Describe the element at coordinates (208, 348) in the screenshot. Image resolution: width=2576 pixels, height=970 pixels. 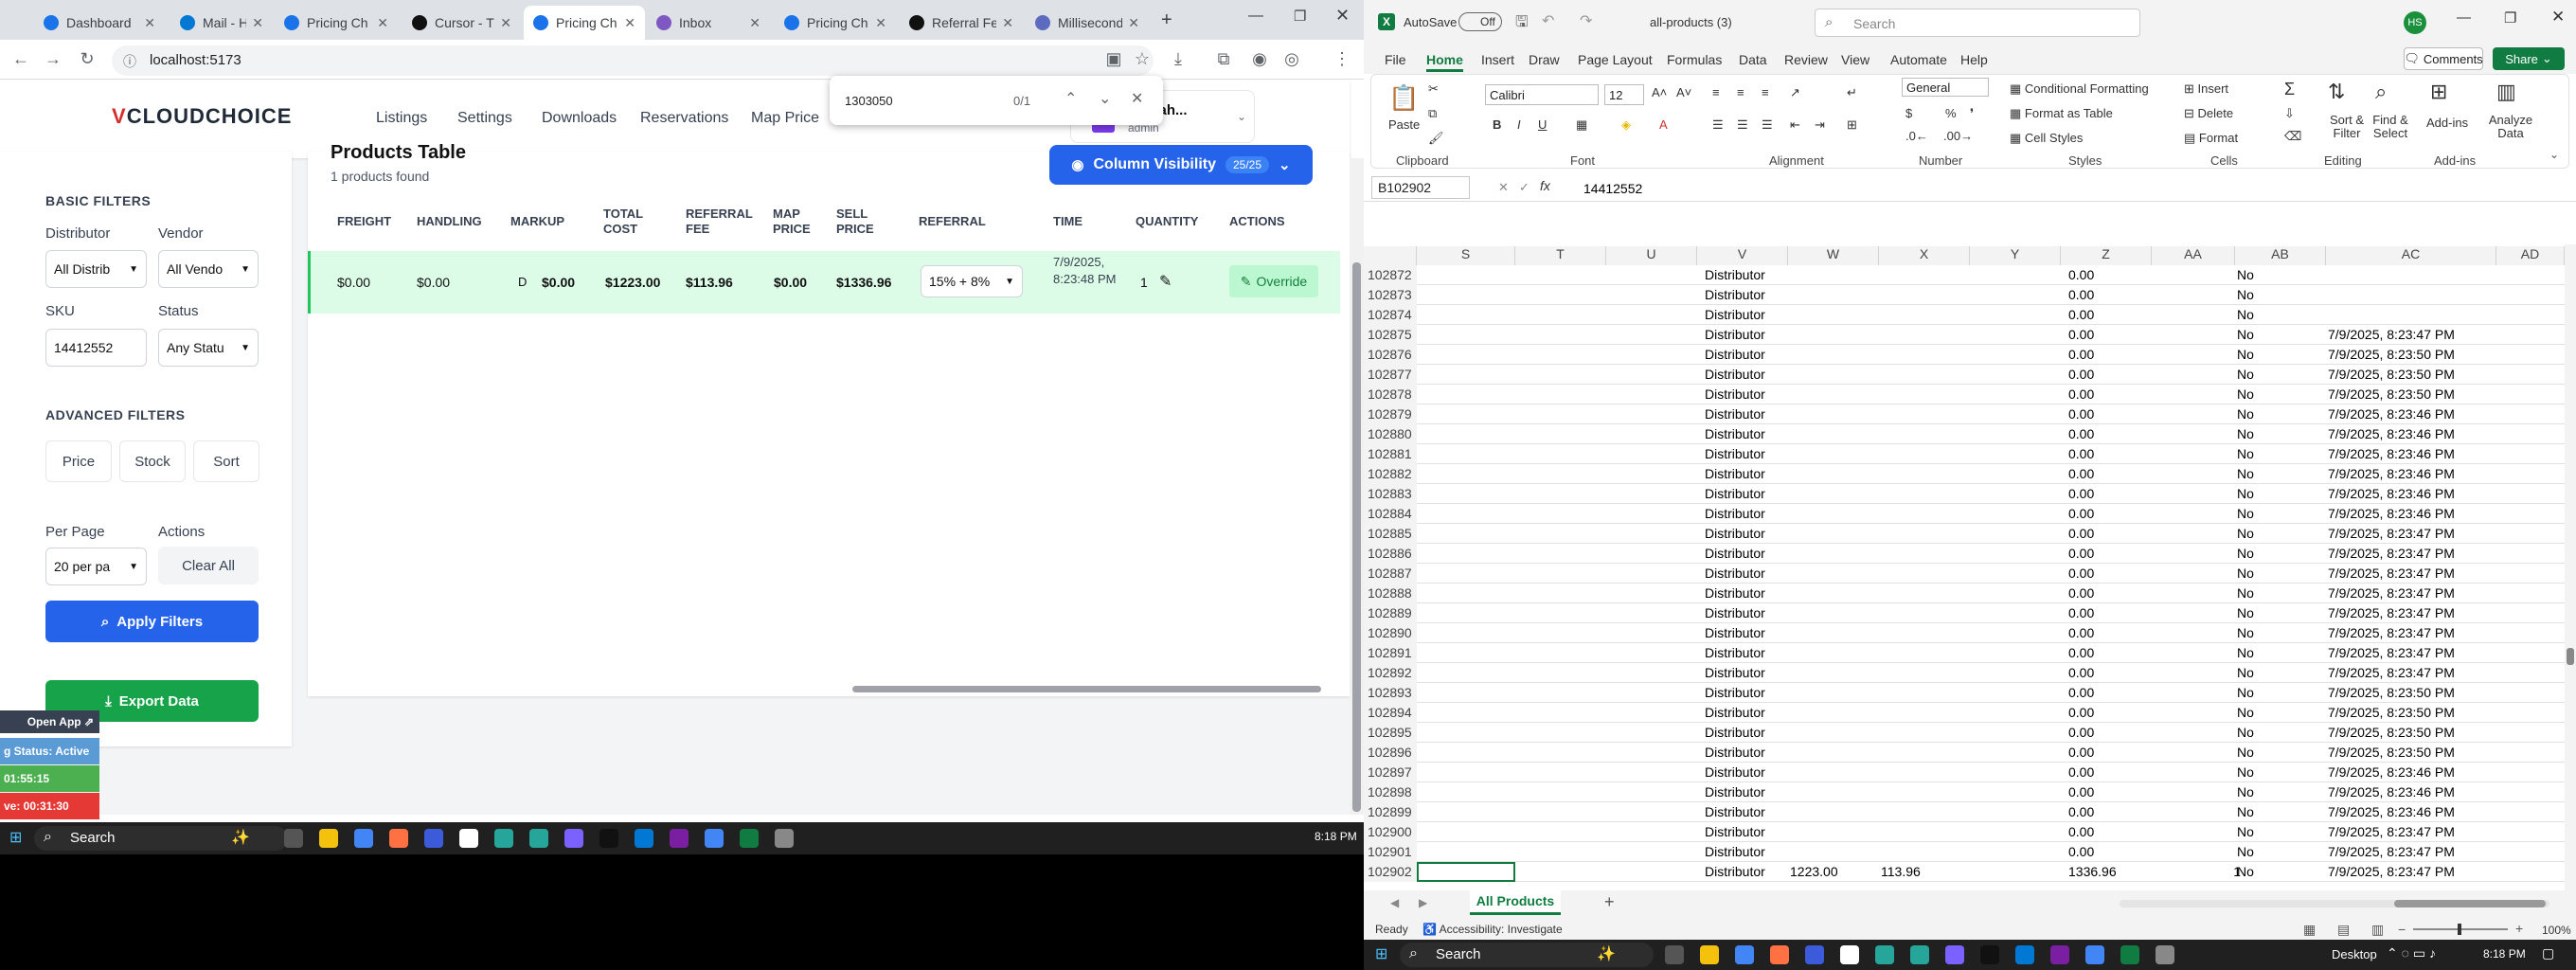
I see `status-select: Any Statu ▼` at that location.